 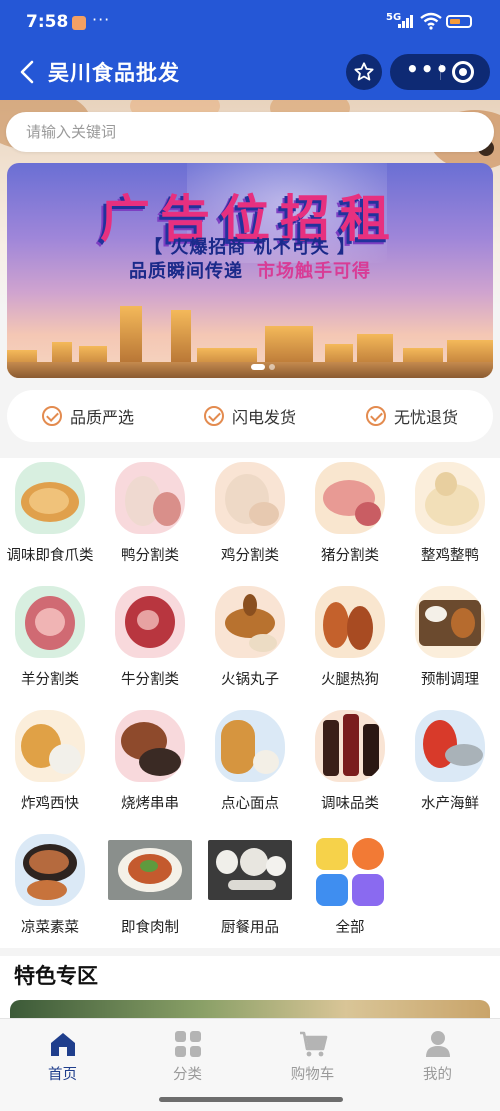 What do you see at coordinates (251, 1099) in the screenshot?
I see `home-indicator` at bounding box center [251, 1099].